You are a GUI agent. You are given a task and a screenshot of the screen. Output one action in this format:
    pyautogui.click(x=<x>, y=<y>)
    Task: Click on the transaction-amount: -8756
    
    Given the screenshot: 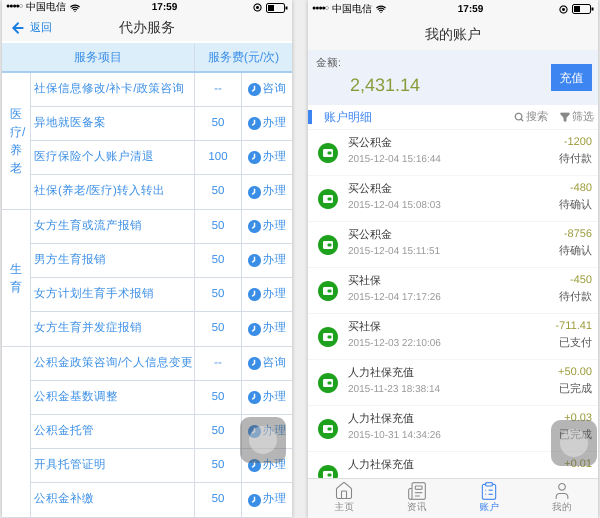 What is the action you would take?
    pyautogui.click(x=578, y=234)
    